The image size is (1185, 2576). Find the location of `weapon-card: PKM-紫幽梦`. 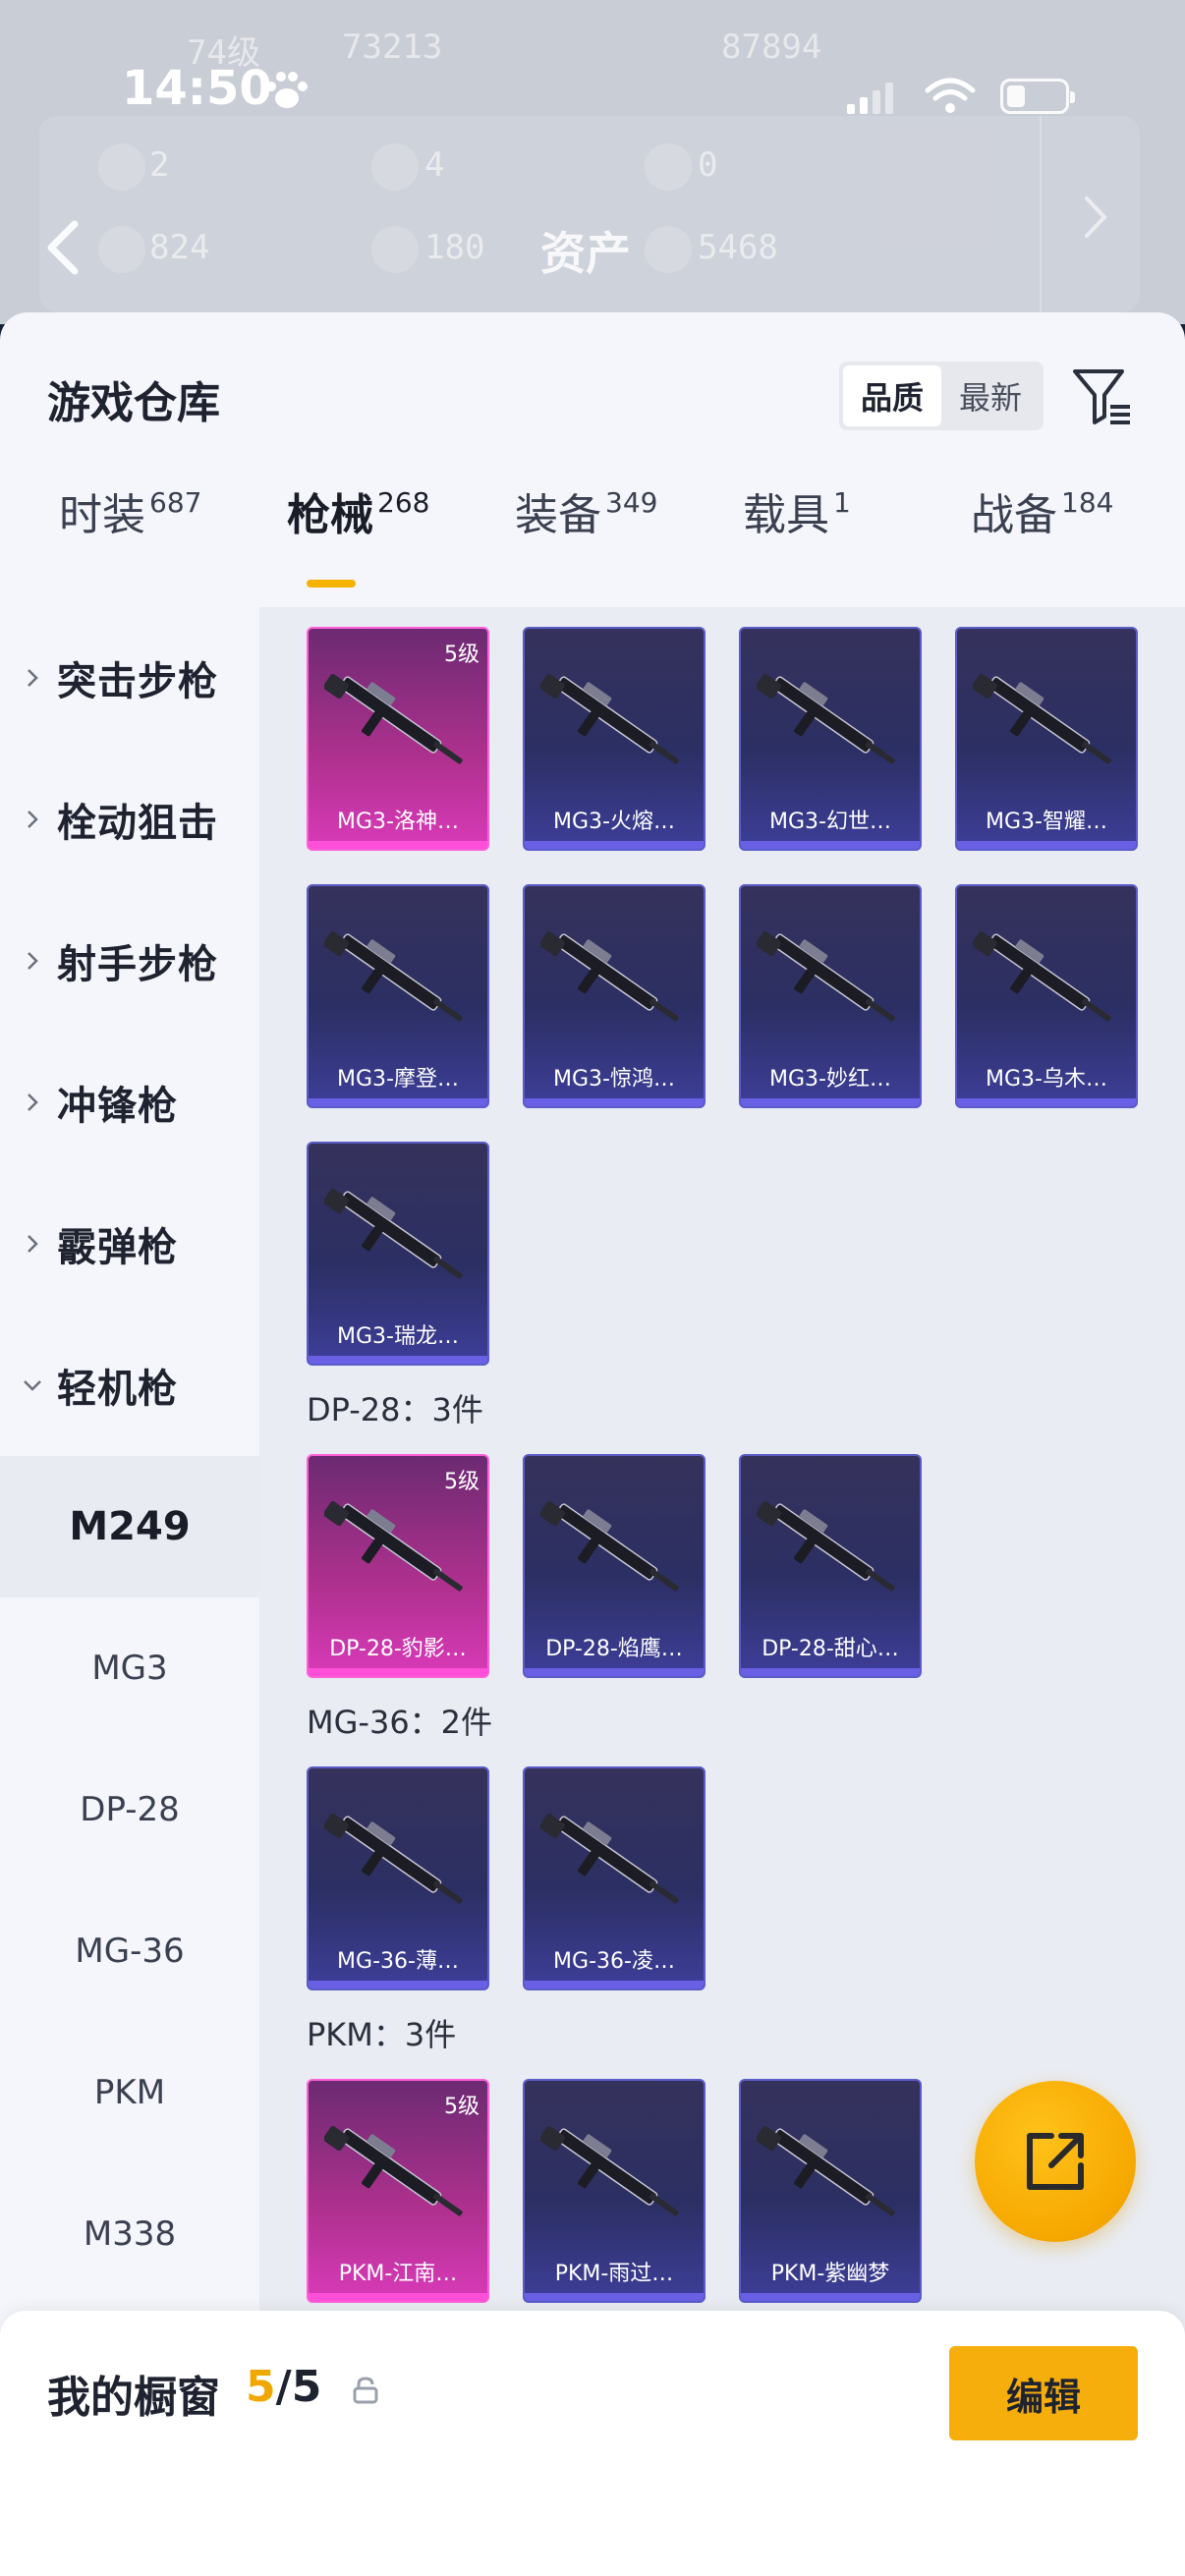

weapon-card: PKM-紫幽梦 is located at coordinates (831, 2191).